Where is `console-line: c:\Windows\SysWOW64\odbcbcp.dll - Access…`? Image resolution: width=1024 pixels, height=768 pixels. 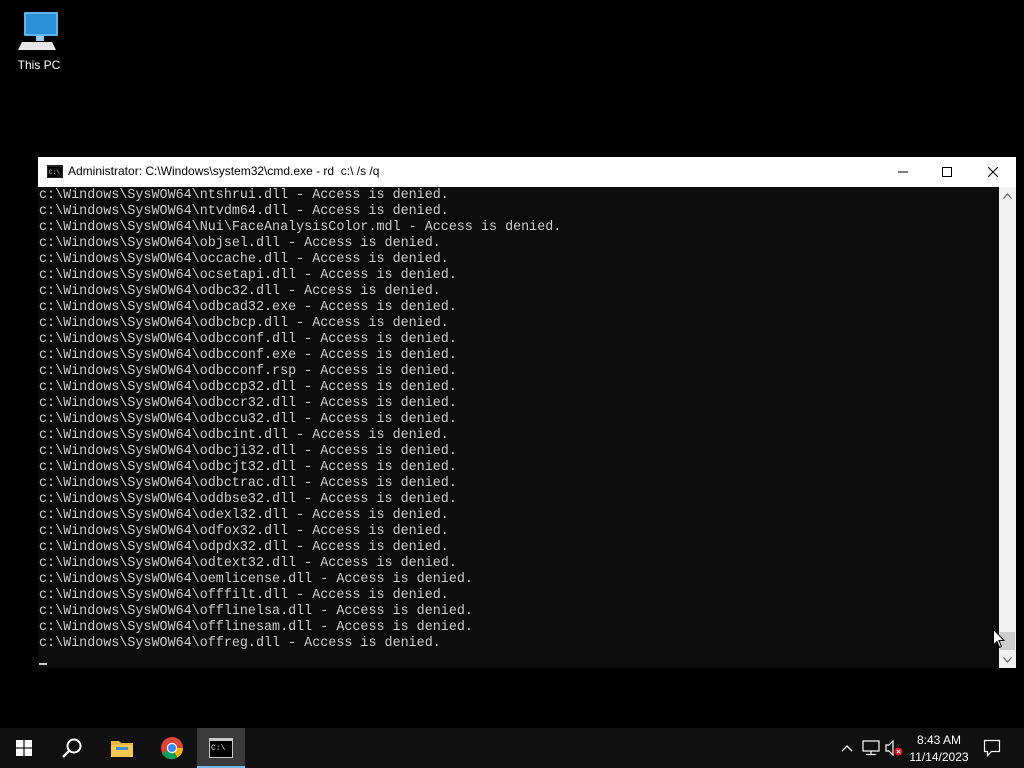 console-line: c:\Windows\SysWOW64\odbcbcp.dll - Access… is located at coordinates (244, 323).